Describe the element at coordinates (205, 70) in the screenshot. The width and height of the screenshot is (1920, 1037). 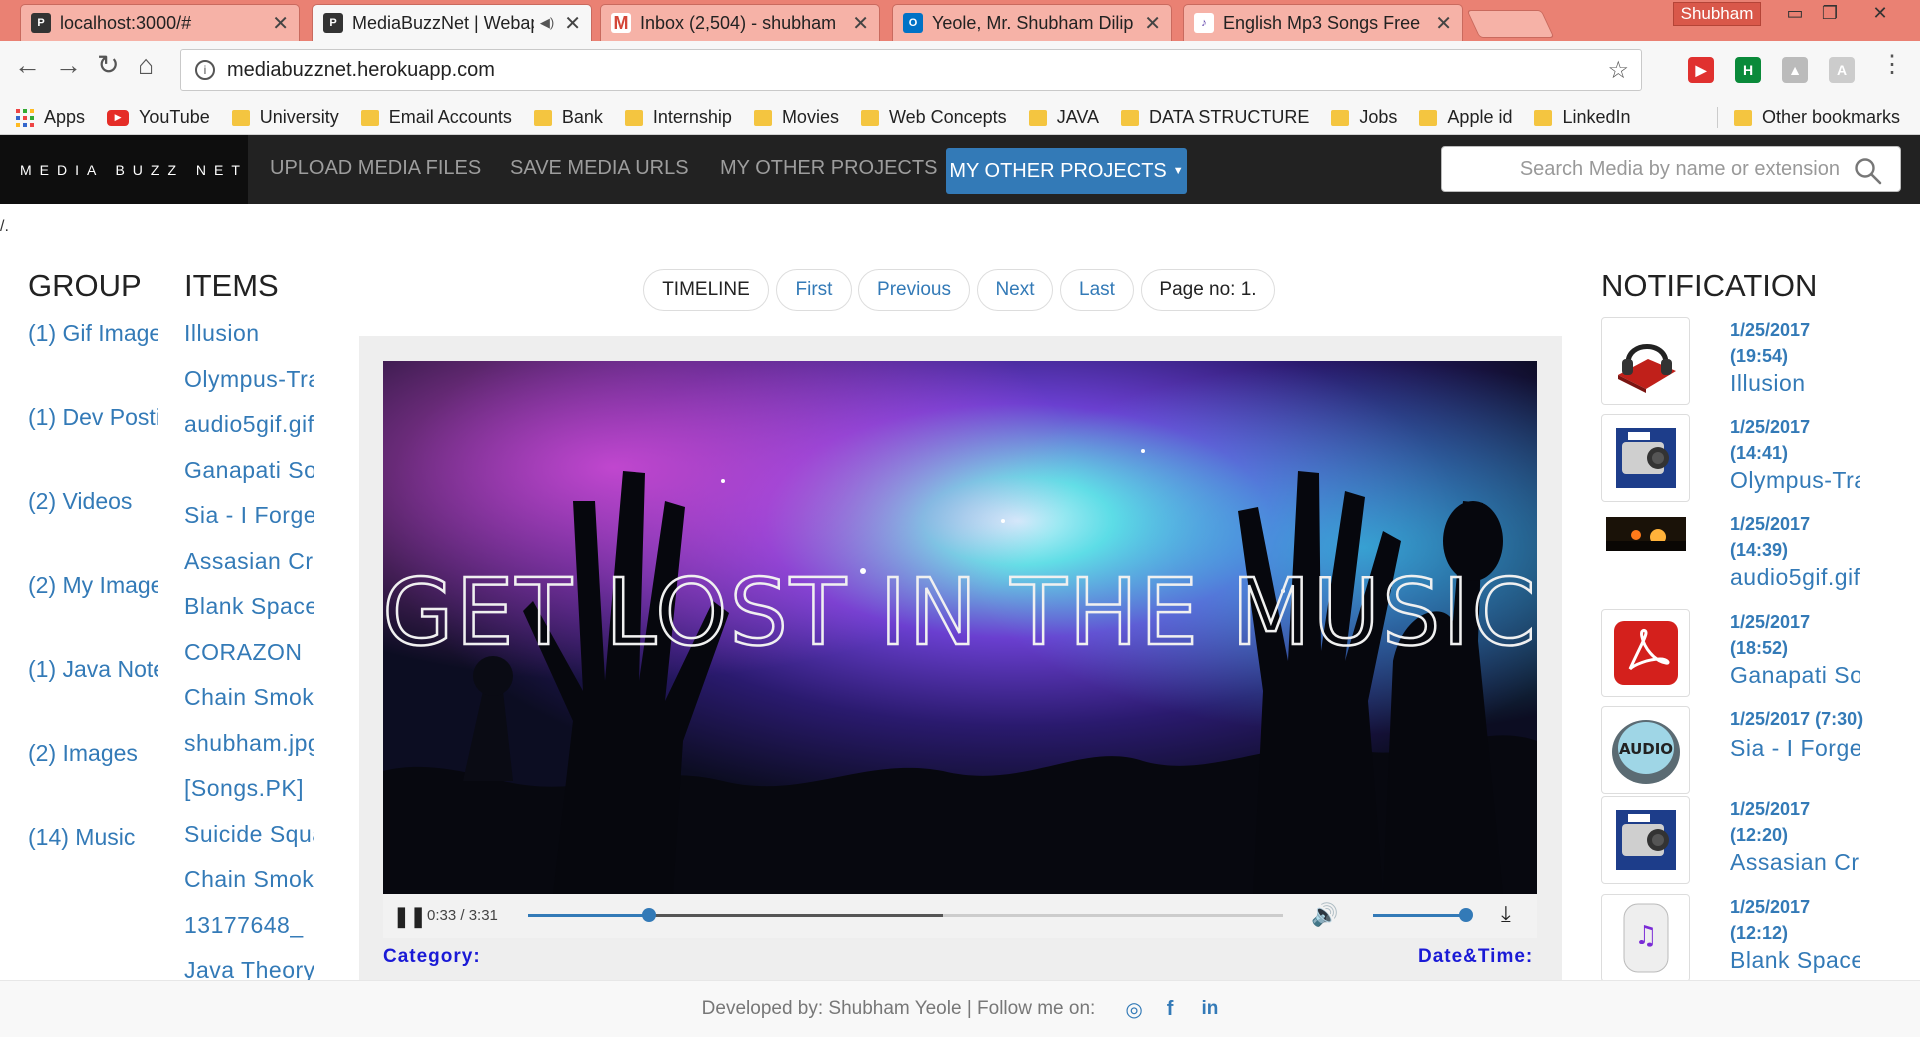
I see `info-icon: i` at that location.